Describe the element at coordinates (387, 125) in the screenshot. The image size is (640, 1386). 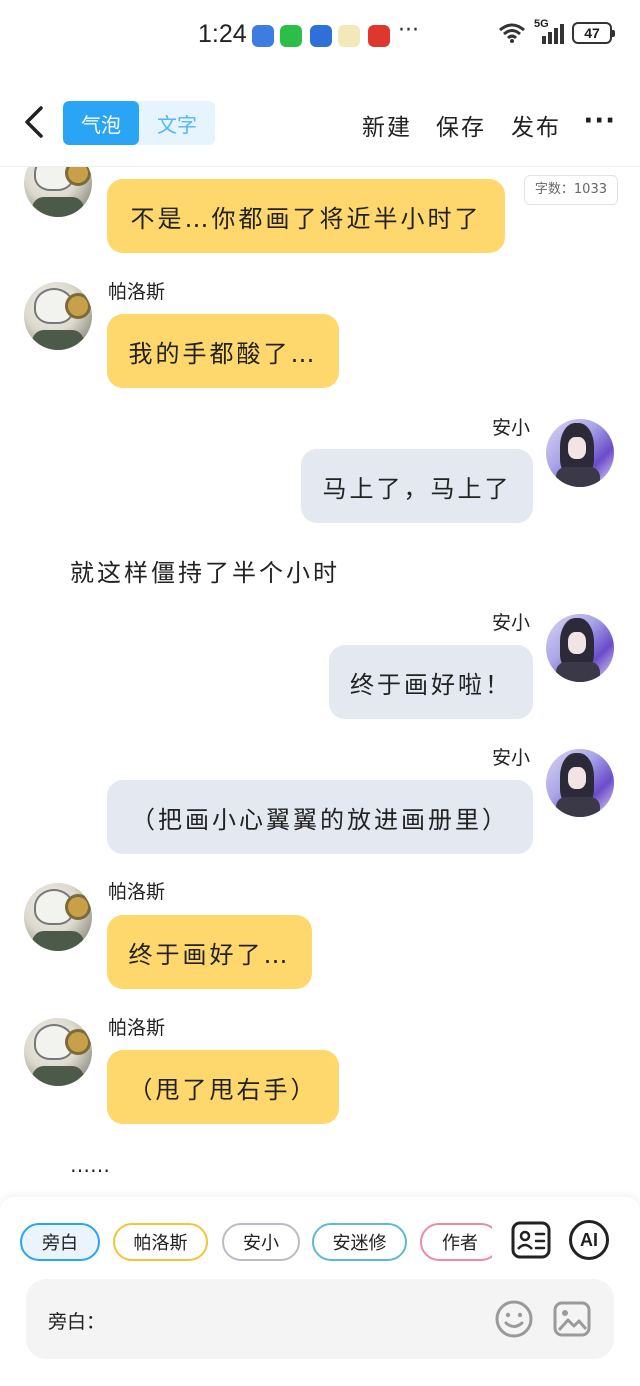
I see `new-button: 新建` at that location.